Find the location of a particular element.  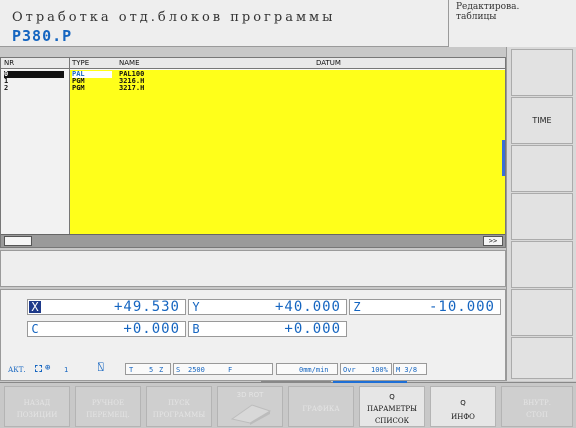

horizontal-scrollbar: >> is located at coordinates (253, 240).